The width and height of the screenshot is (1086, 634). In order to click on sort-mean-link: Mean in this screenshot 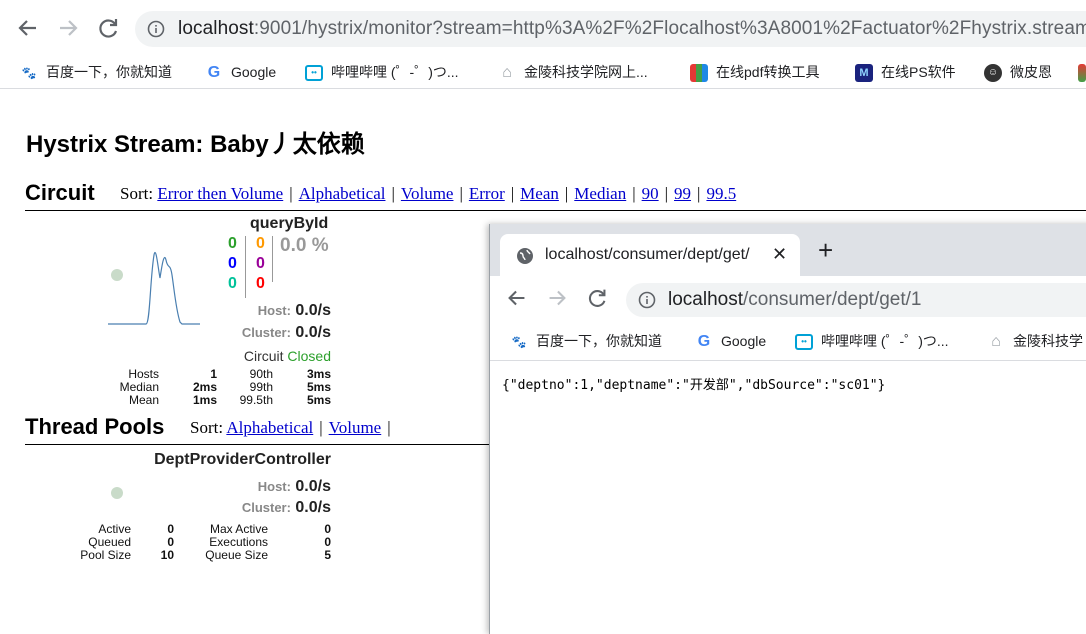, I will do `click(539, 193)`.